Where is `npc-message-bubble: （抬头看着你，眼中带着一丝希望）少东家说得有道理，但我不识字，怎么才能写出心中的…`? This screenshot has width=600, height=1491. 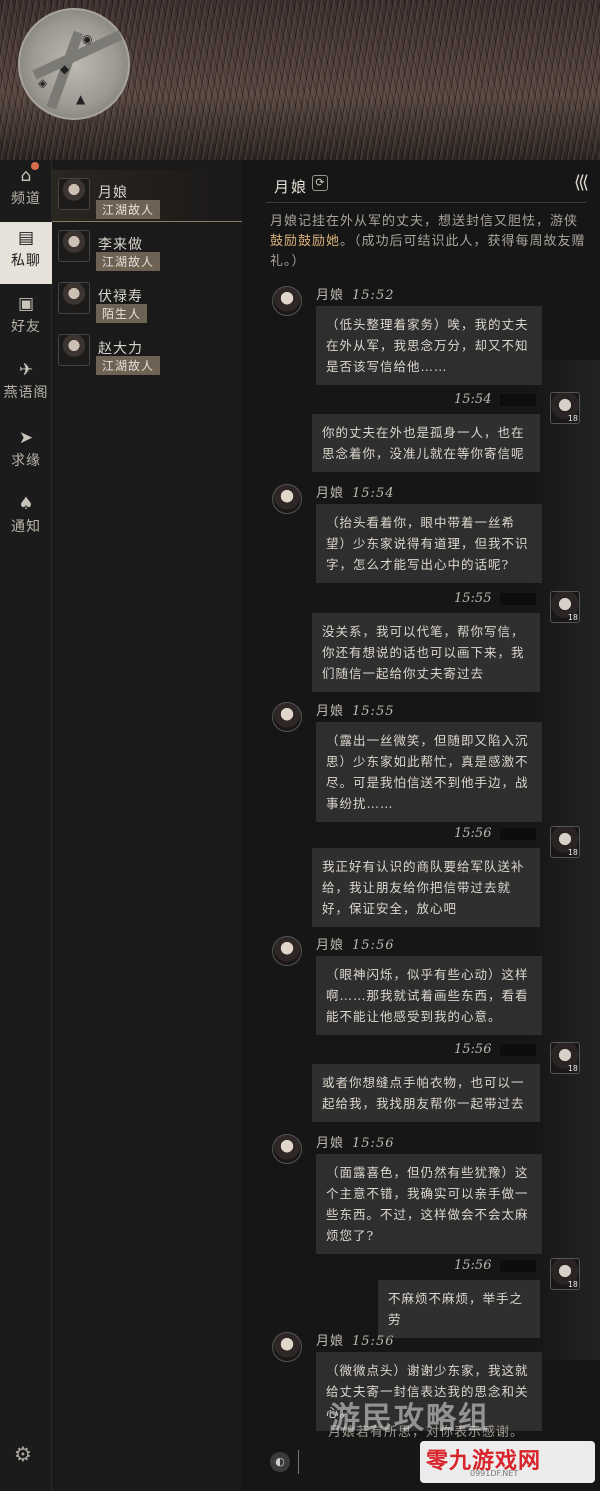
npc-message-bubble: （抬头看着你，眼中带着一丝希望）少东家说得有道理，但我不识字，怎么才能写出心中的… is located at coordinates (429, 543).